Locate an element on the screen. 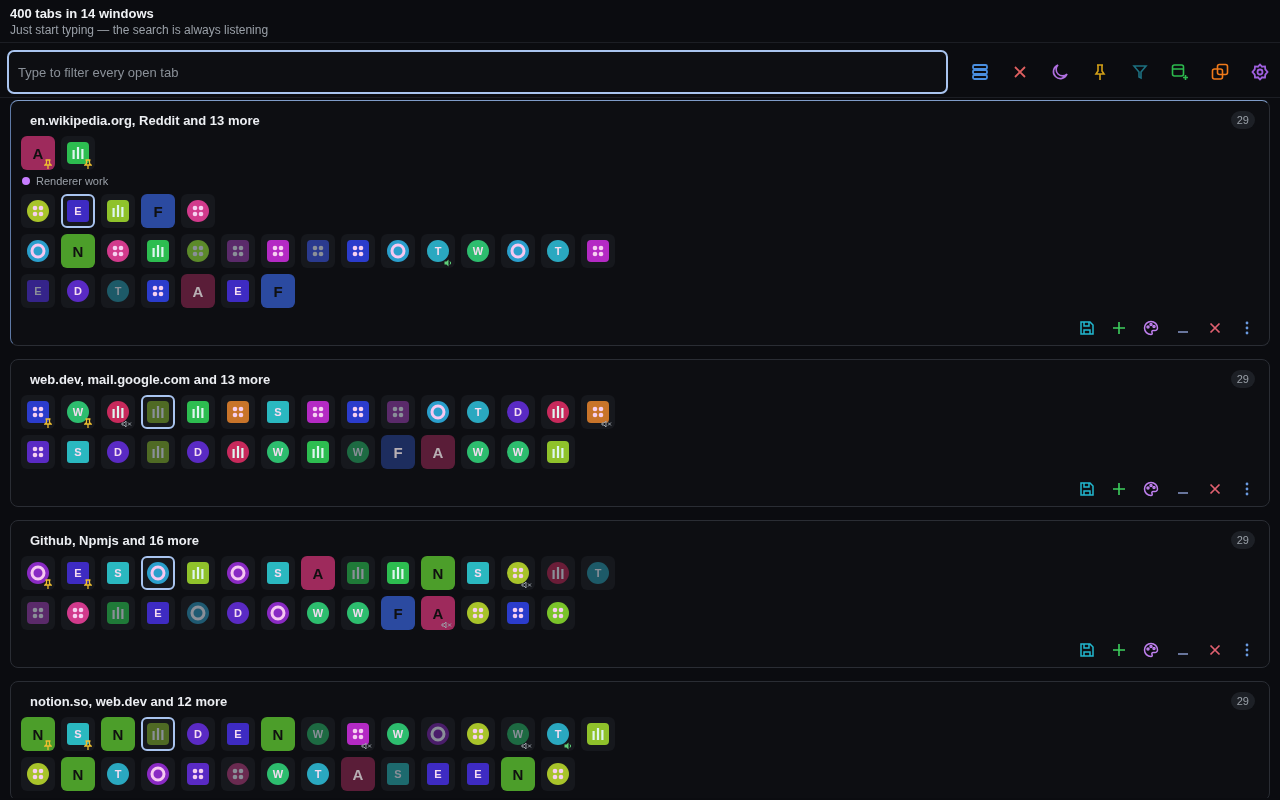  add-icon is located at coordinates (1119, 489).